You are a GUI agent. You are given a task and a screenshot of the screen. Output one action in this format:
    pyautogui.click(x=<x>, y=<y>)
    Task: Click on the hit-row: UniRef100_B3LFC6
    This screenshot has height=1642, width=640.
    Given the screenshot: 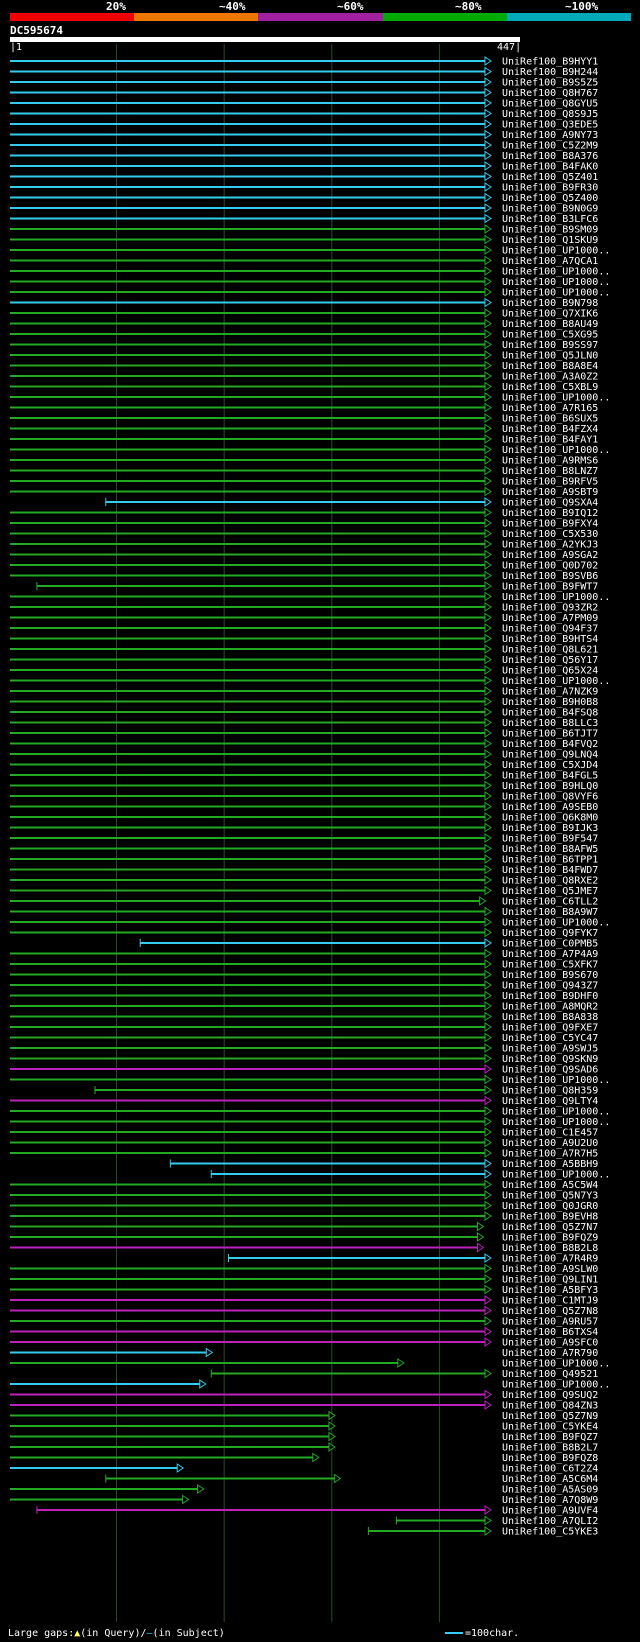 What is the action you would take?
    pyautogui.click(x=304, y=219)
    